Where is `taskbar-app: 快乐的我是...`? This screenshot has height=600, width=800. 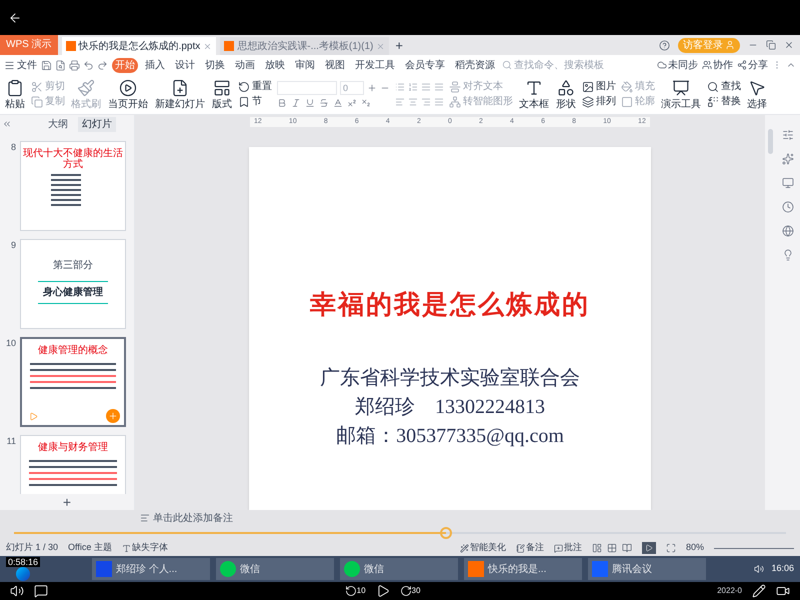 taskbar-app: 快乐的我是... is located at coordinates (523, 569).